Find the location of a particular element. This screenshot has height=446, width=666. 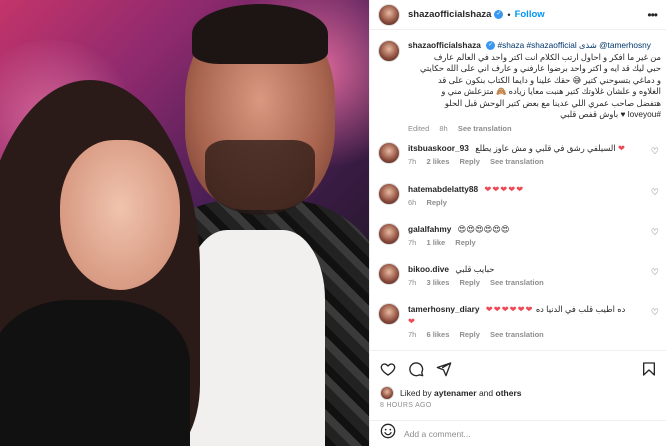

comment-item: hatemabdelatty88 ❤❤❤❤❤ 6h Reply ♡ is located at coordinates (519, 195).